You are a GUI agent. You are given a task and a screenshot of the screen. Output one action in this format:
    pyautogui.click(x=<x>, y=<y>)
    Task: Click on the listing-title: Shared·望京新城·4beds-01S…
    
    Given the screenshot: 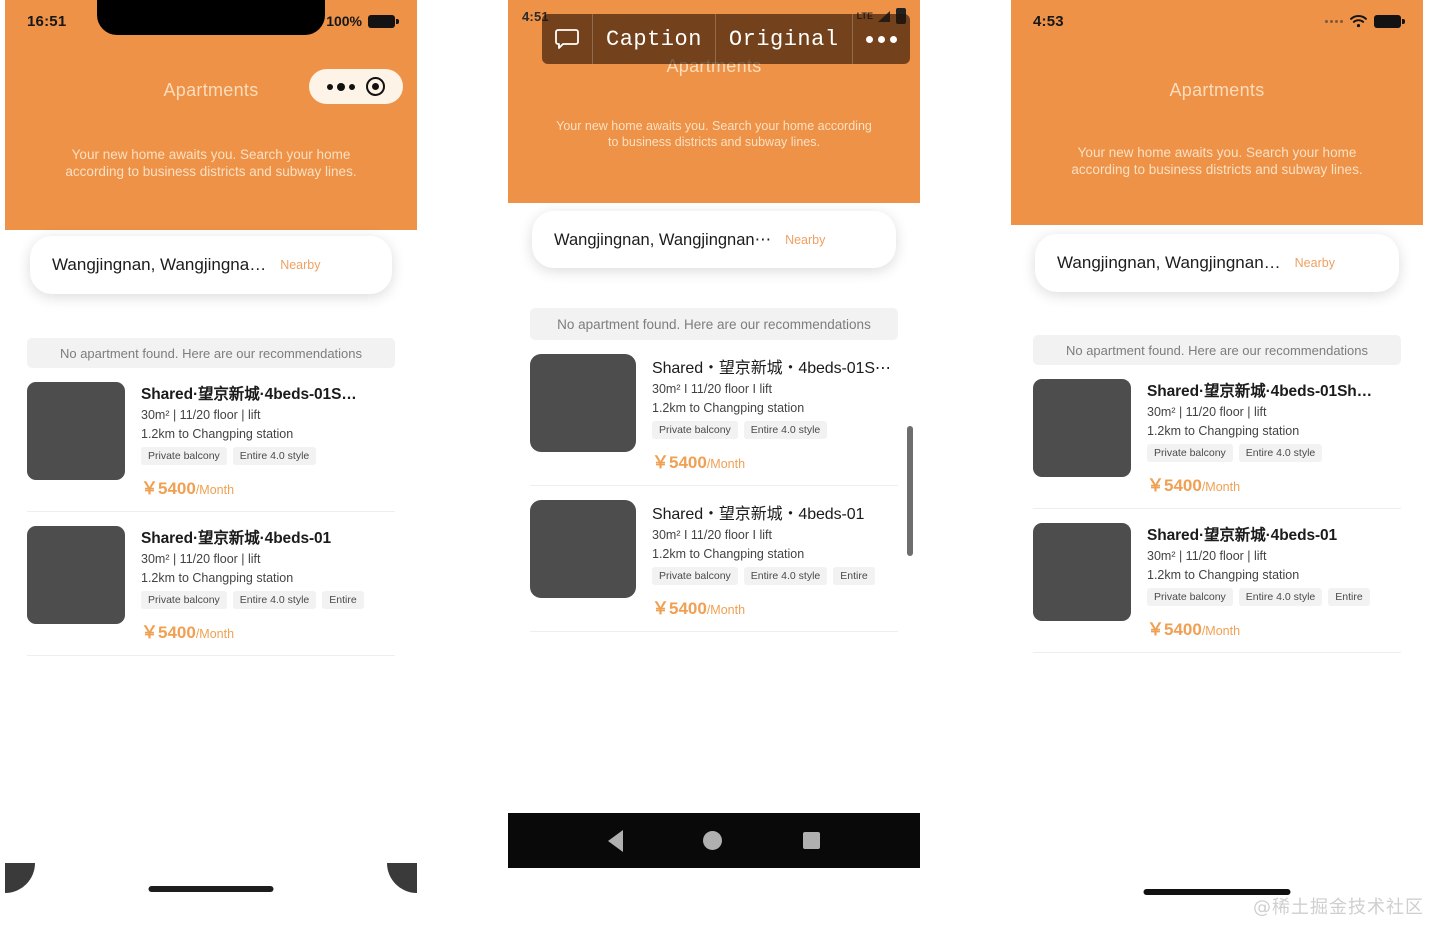 What is the action you would take?
    pyautogui.click(x=249, y=394)
    